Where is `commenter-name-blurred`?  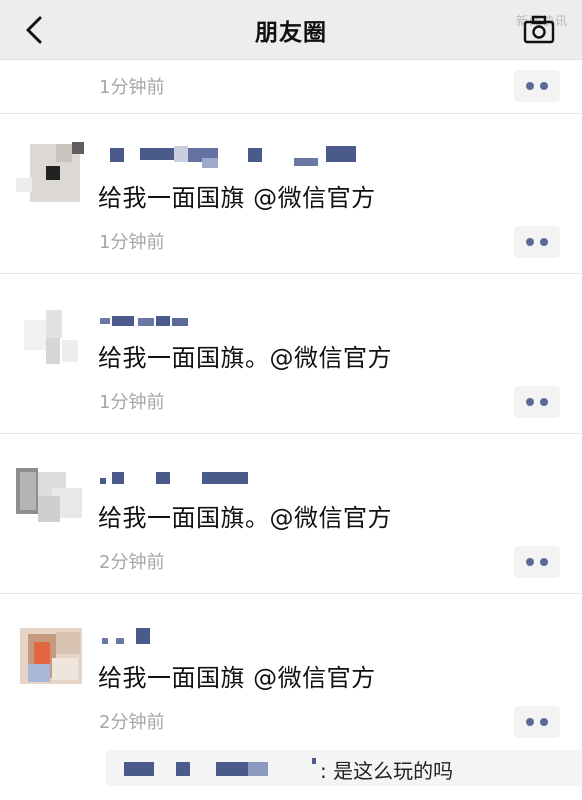
commenter-name-blurred is located at coordinates (216, 768).